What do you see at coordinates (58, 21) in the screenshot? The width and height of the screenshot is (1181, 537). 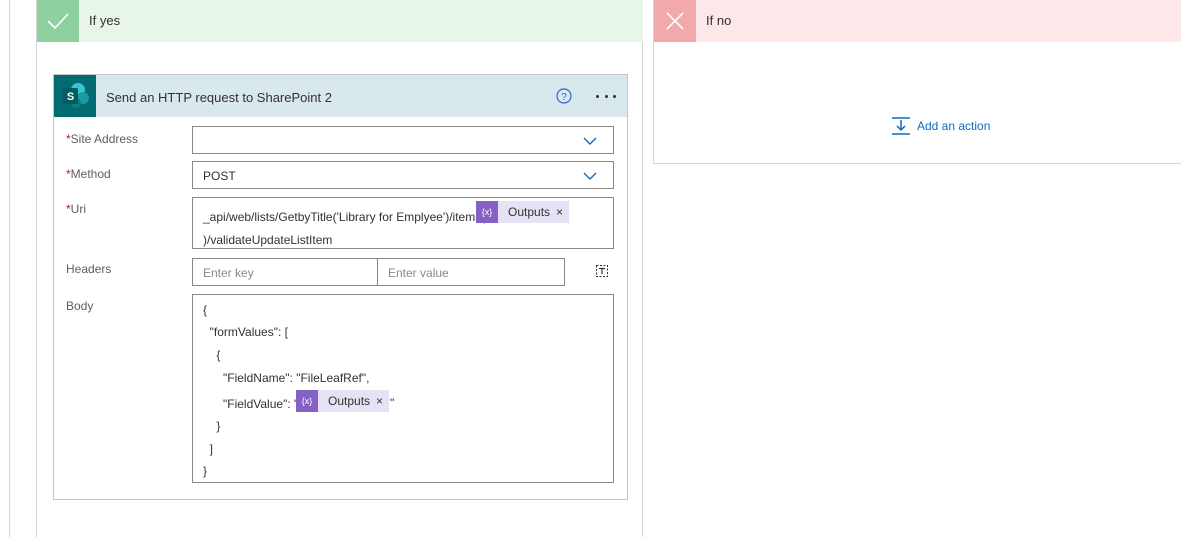 I see `check-icon` at bounding box center [58, 21].